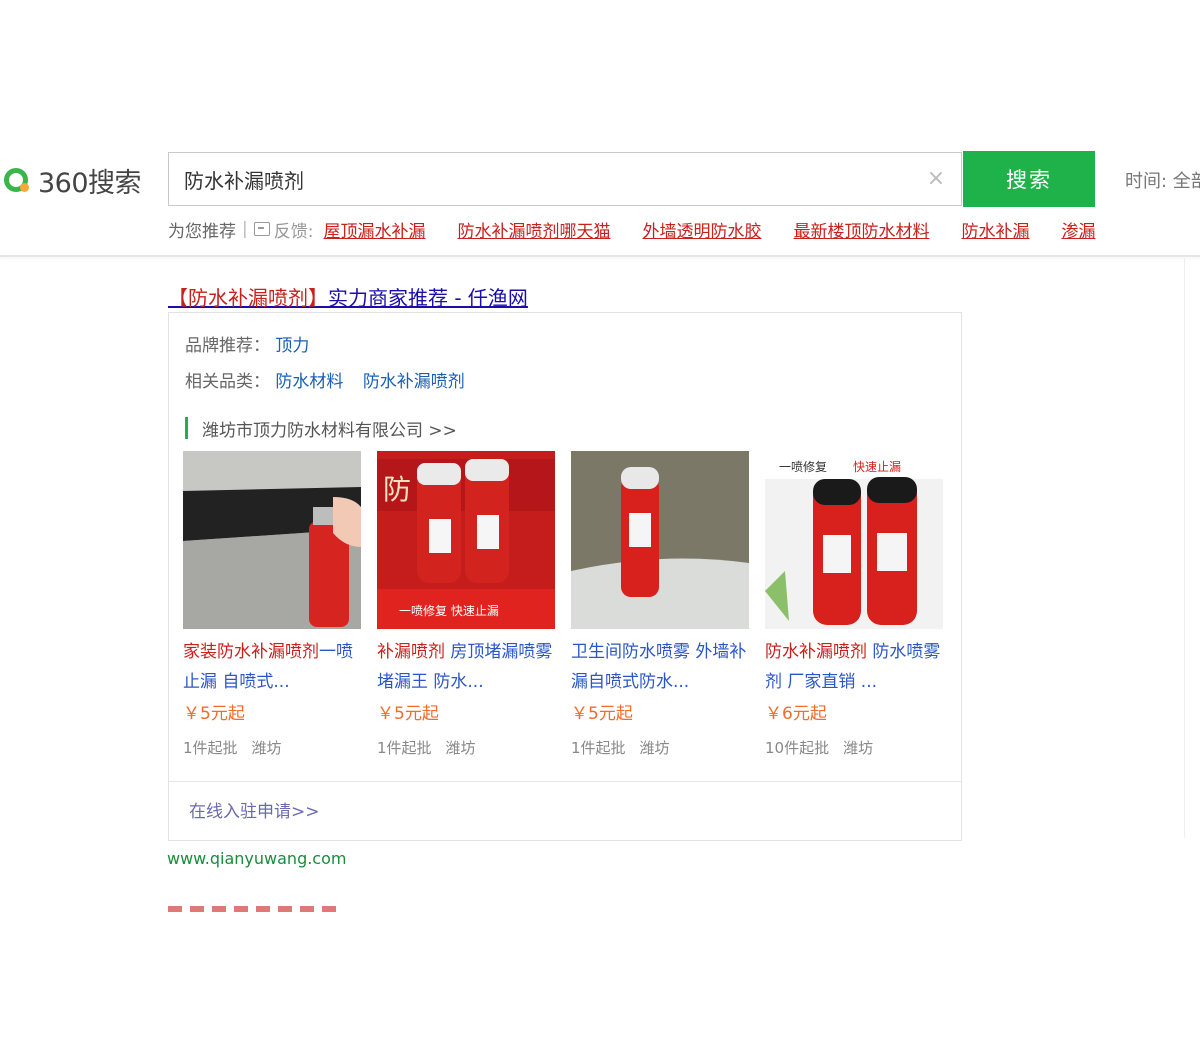 The height and width of the screenshot is (1048, 1200). I want to click on column-divider, so click(1184, 548).